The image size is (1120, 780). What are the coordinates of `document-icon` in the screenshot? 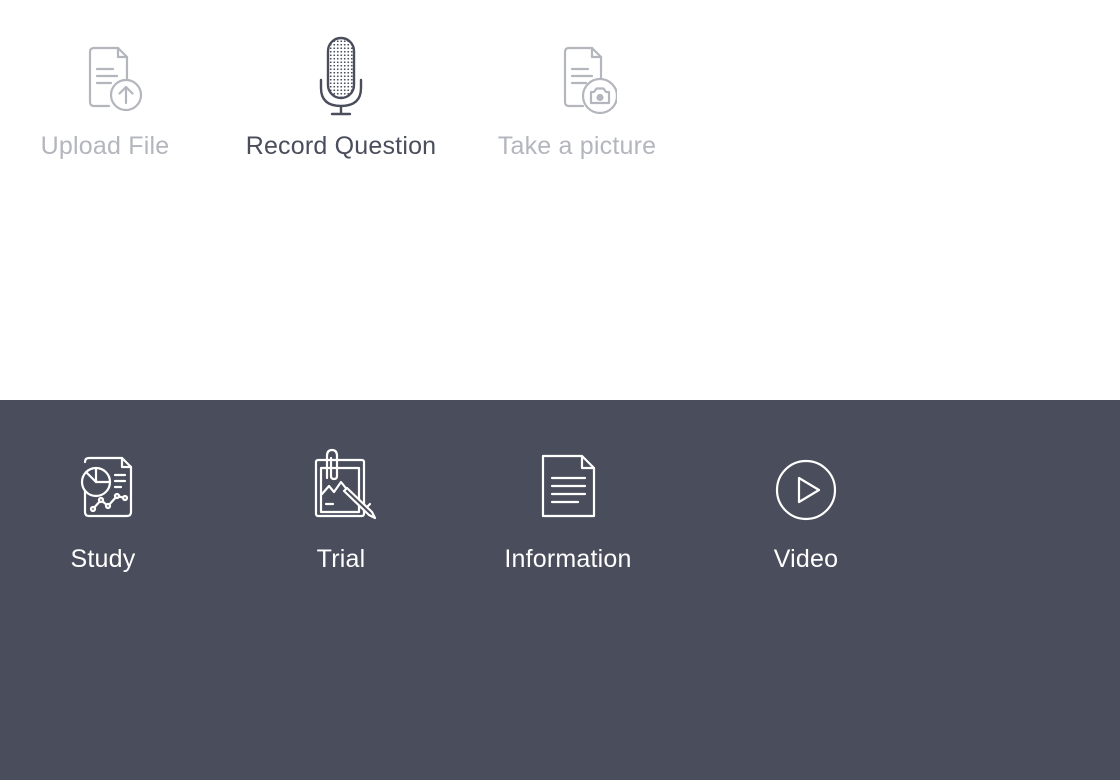 It's located at (568, 486).